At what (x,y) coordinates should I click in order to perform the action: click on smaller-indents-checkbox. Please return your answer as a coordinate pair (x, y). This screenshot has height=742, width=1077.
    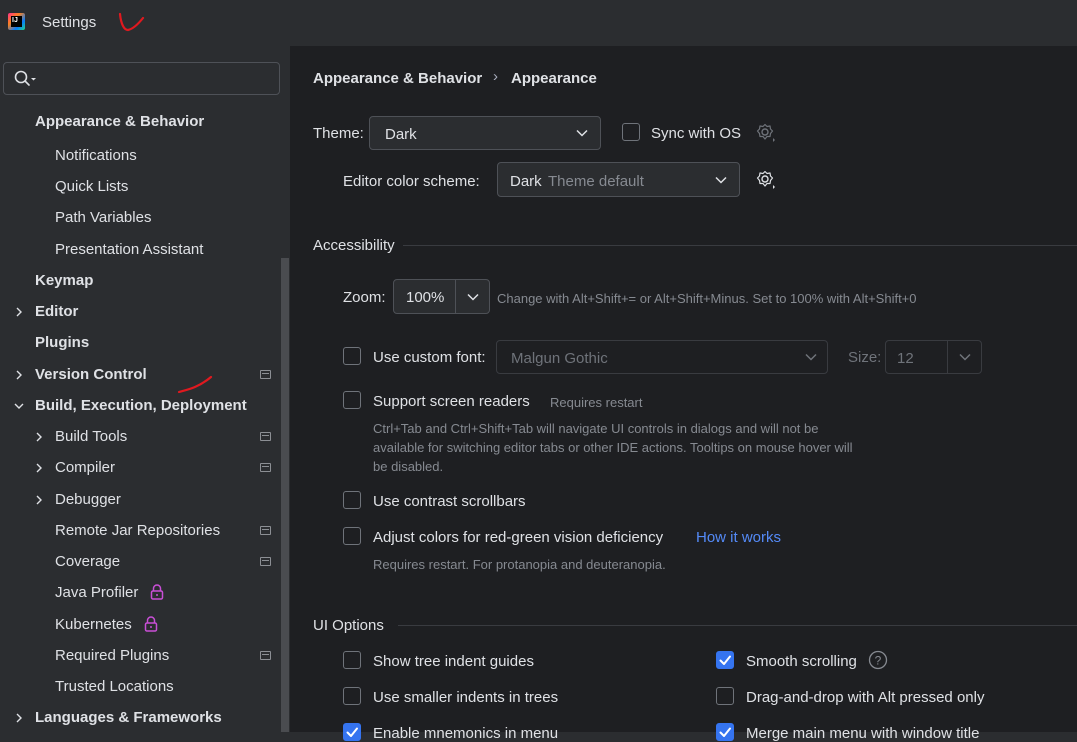
    Looking at the image, I should click on (352, 696).